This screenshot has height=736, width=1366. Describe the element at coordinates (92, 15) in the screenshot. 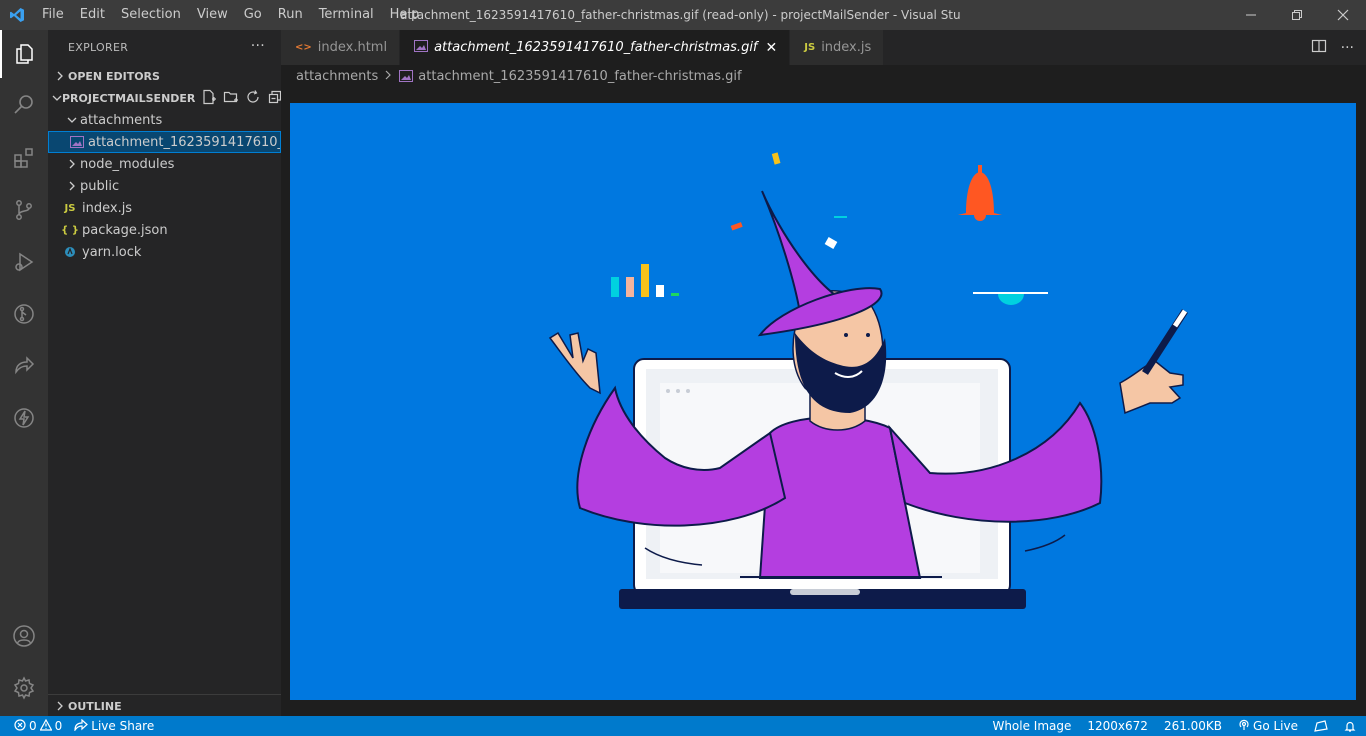

I see `menu-edit: Edit` at that location.